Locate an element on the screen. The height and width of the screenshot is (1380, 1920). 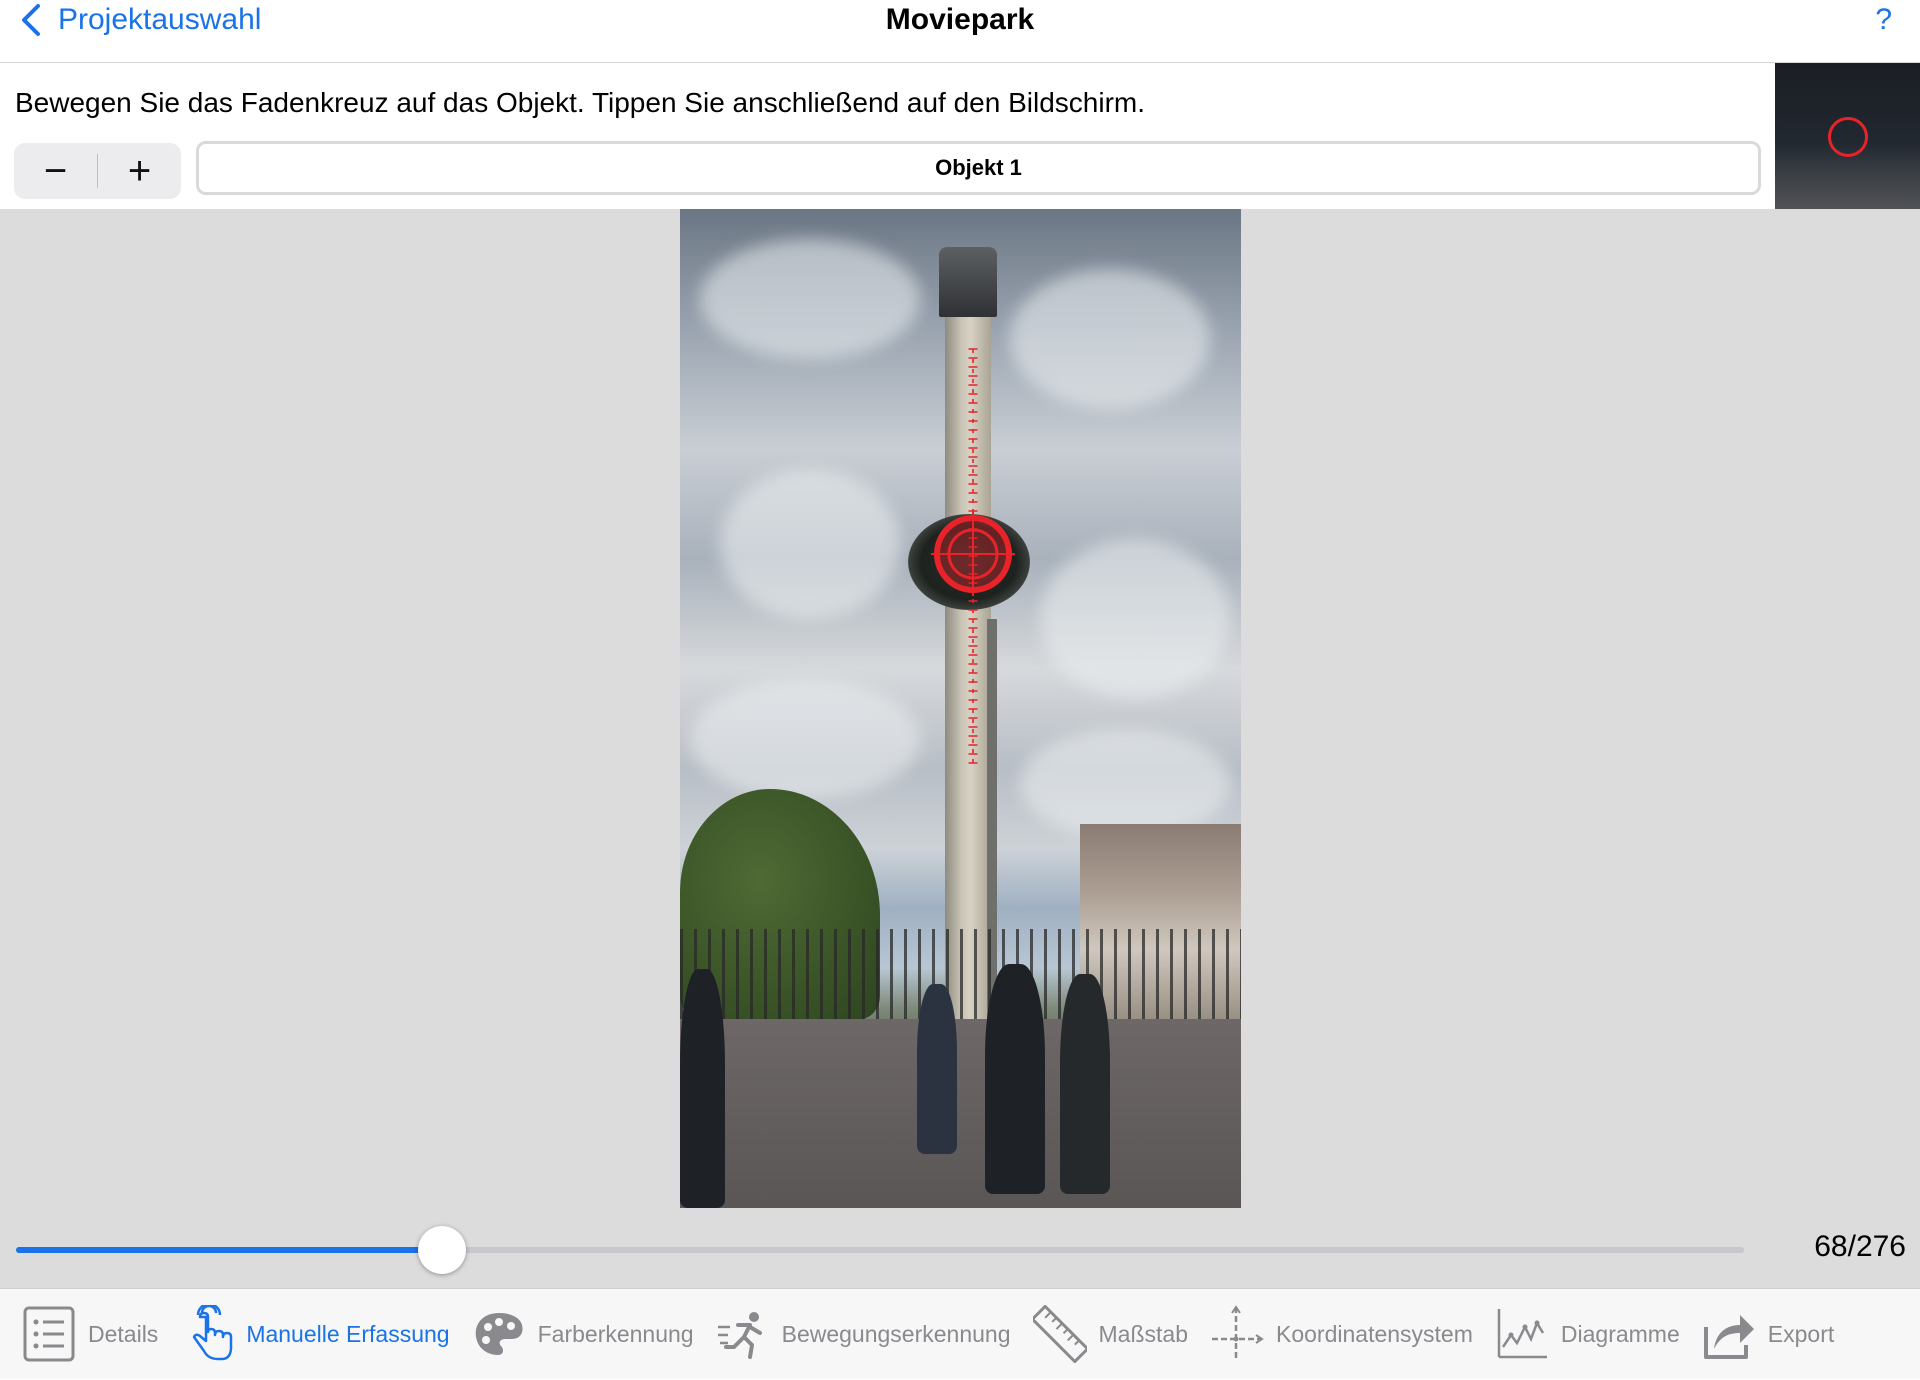
axes-icon is located at coordinates (1238, 1333).